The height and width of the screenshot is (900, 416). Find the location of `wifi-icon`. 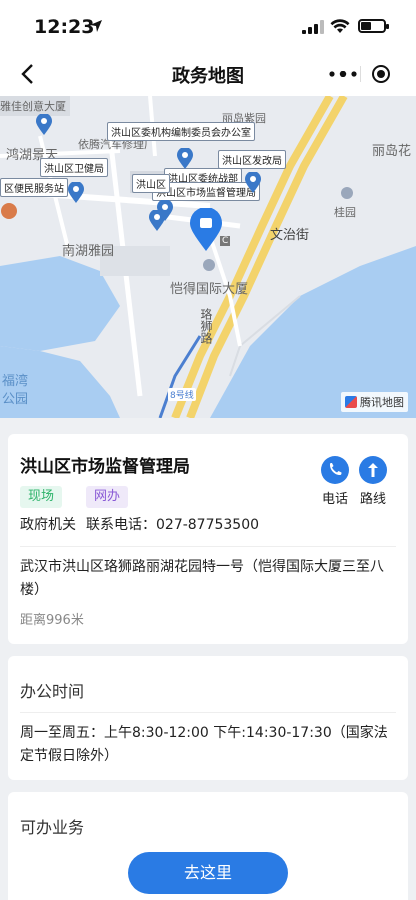

wifi-icon is located at coordinates (340, 26).